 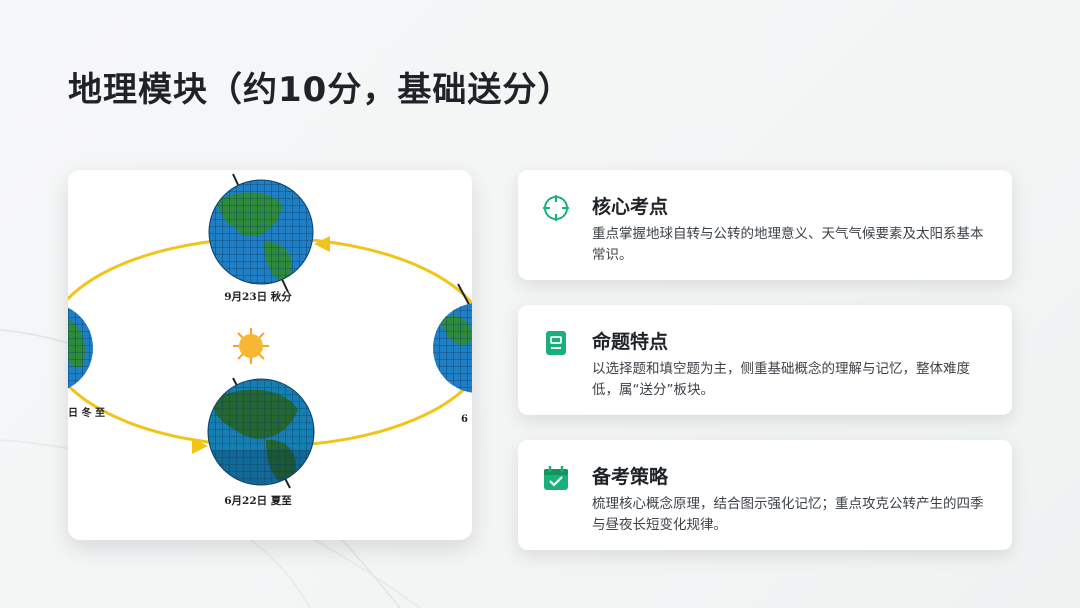 What do you see at coordinates (261, 433) in the screenshot?
I see `earth-summer-icon` at bounding box center [261, 433].